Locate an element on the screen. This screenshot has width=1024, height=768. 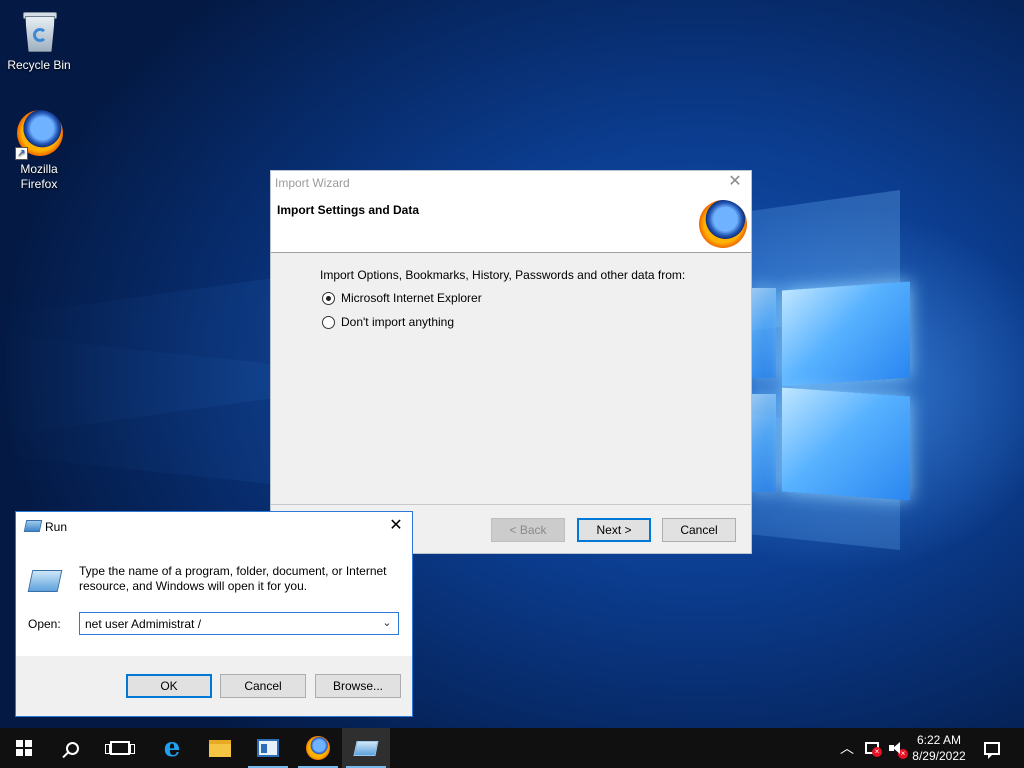
task-view-button is located at coordinates (120, 748).